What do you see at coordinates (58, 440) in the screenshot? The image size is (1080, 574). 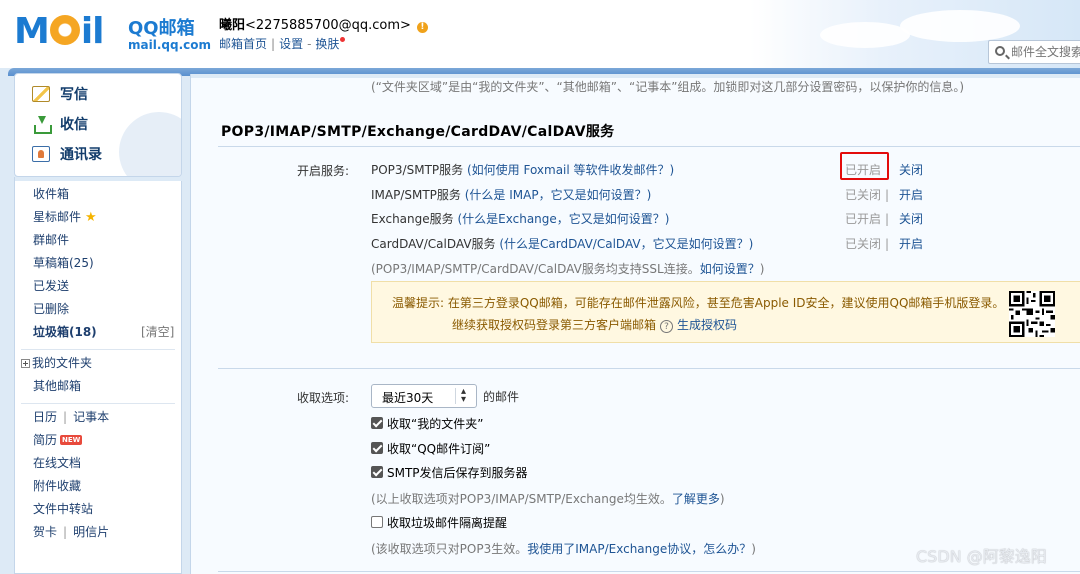 I see `sidebar-item-resume: 简历 NEW` at bounding box center [58, 440].